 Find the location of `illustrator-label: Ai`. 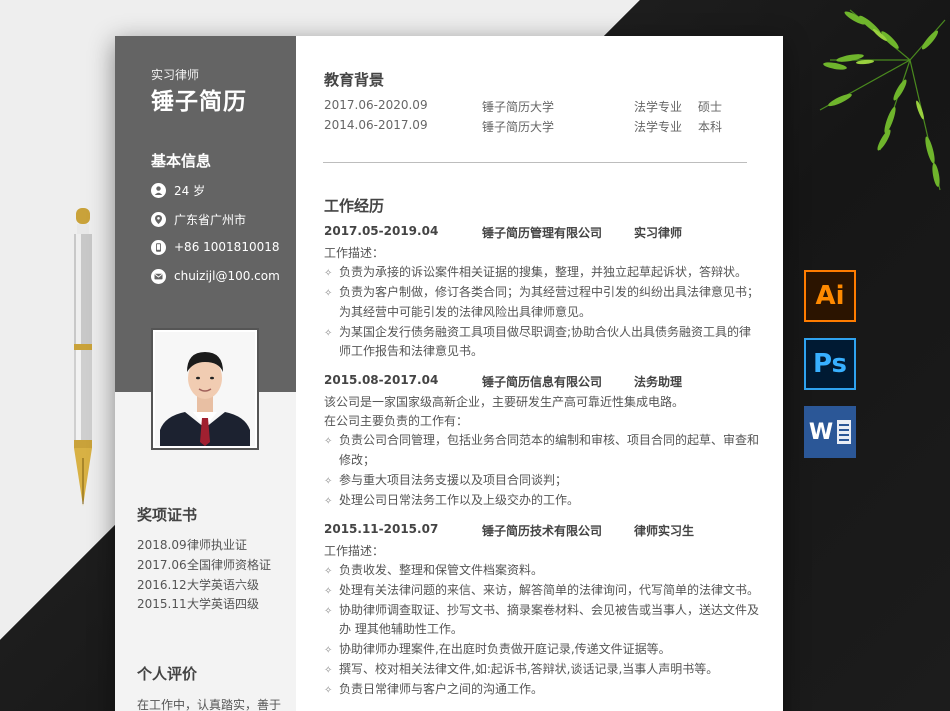

illustrator-label: Ai is located at coordinates (830, 296).